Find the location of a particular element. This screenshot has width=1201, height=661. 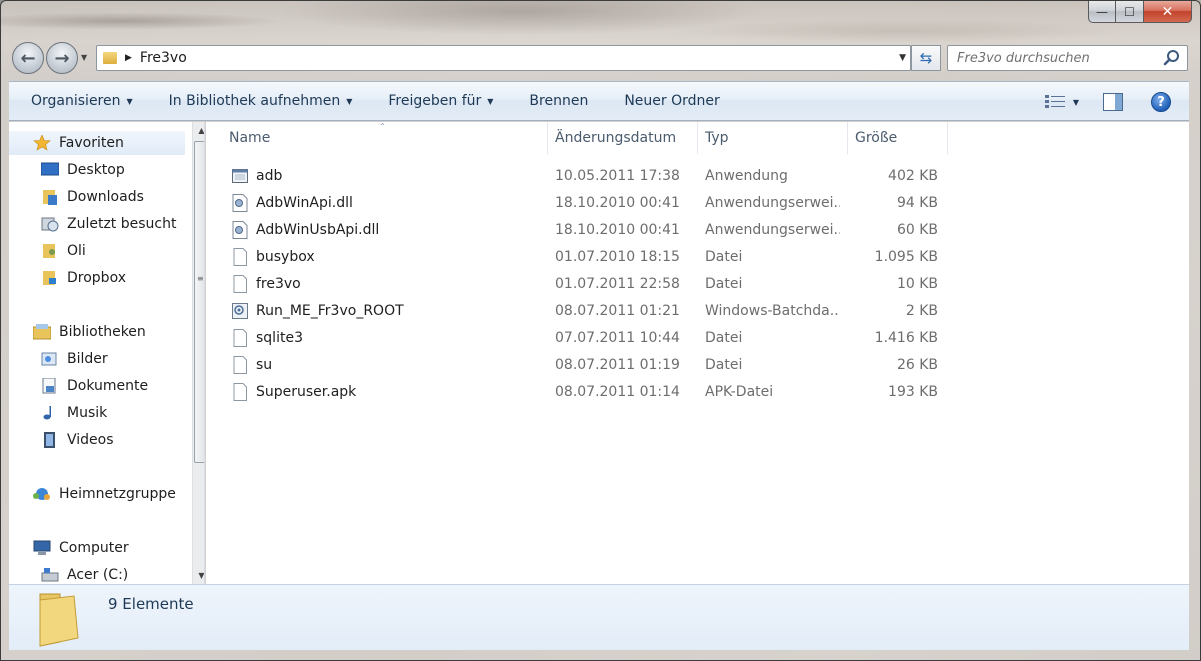

command-bar-right: ▼ ? is located at coordinates (1116, 102).